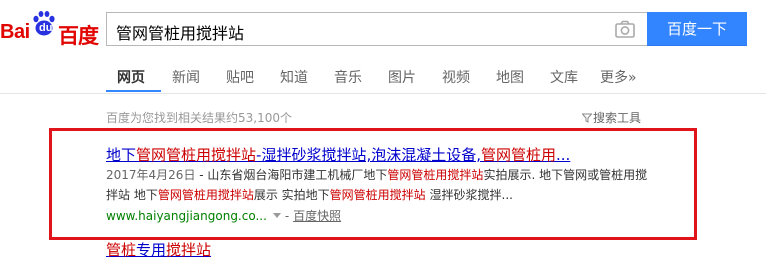  I want to click on search-button: 百度一下, so click(697, 29).